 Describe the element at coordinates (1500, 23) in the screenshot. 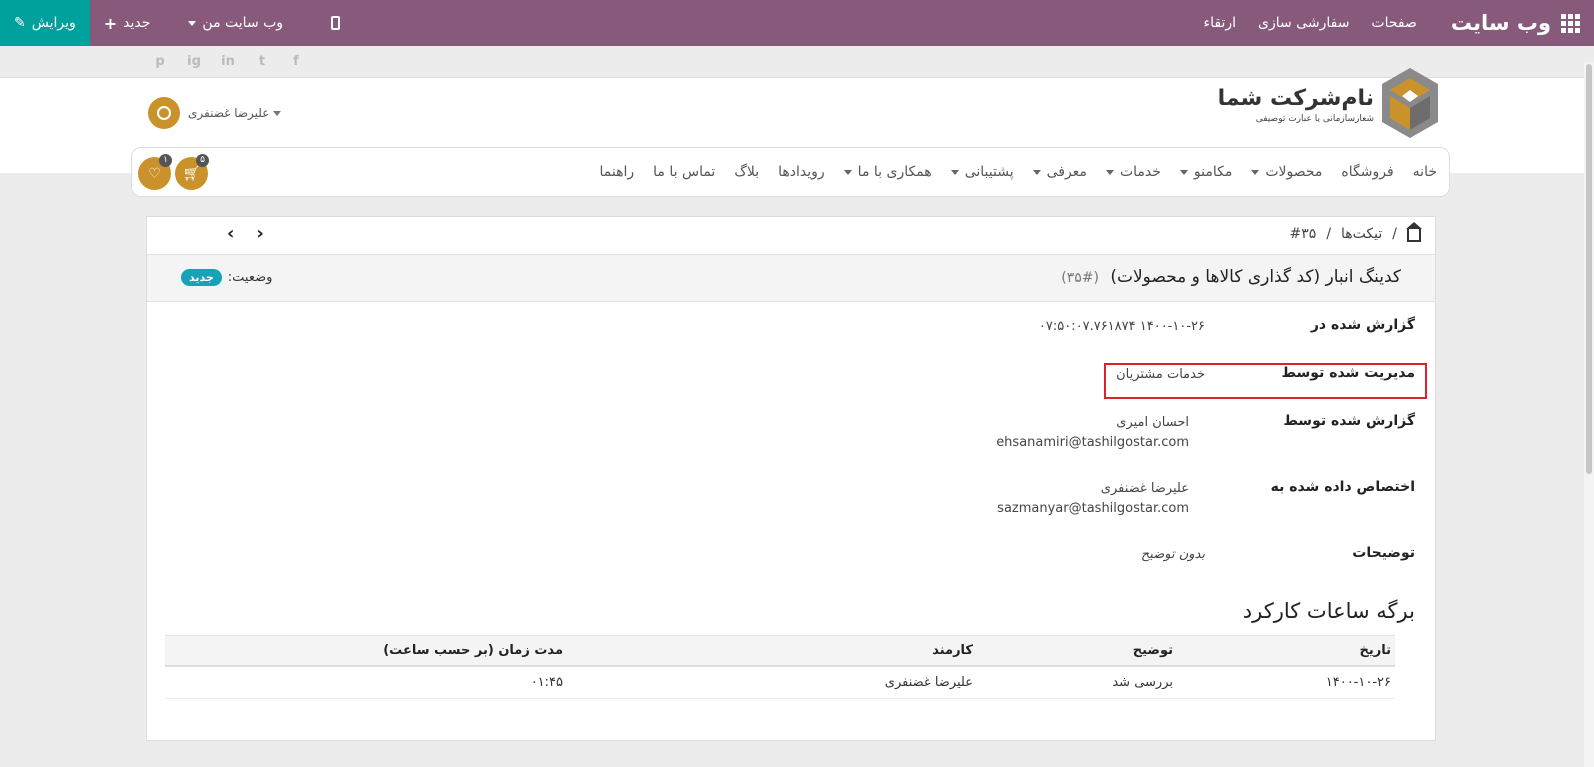

I see `brand-title: وب سایت` at that location.